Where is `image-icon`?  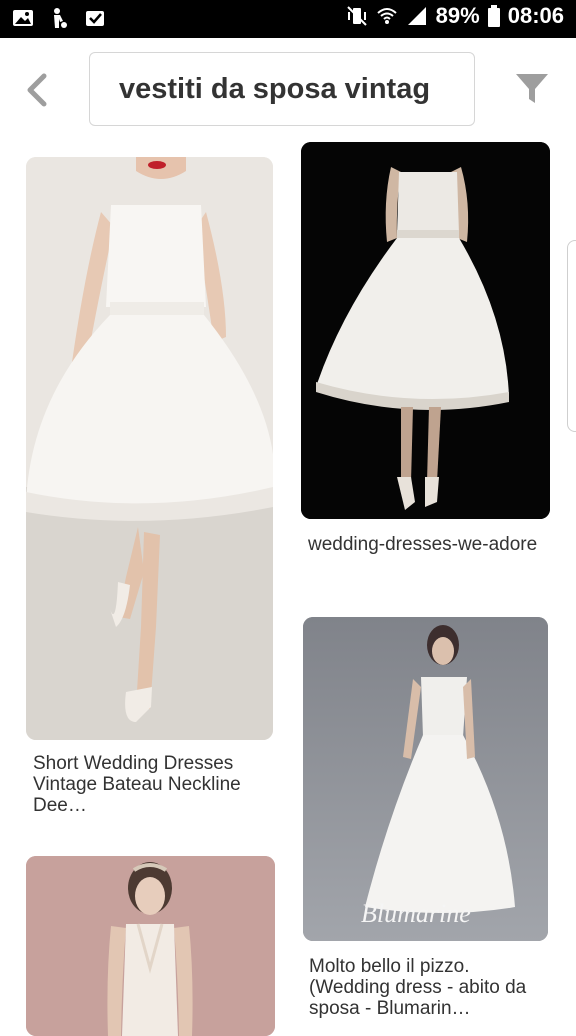
image-icon is located at coordinates (23, 18).